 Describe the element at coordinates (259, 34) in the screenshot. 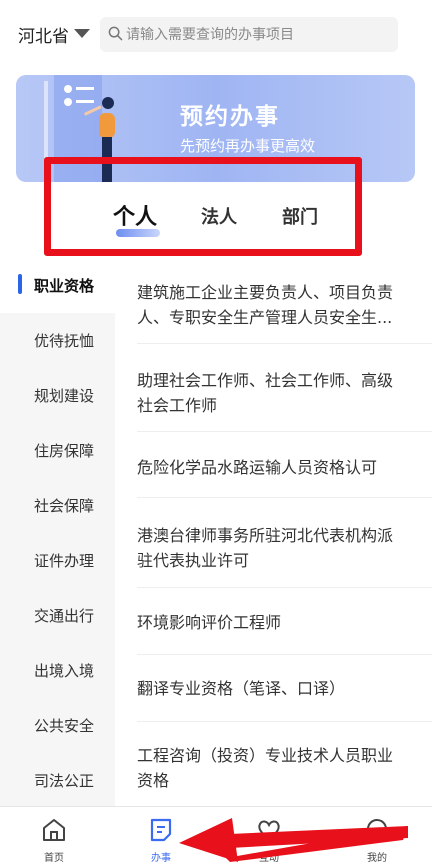

I see `search-input` at that location.